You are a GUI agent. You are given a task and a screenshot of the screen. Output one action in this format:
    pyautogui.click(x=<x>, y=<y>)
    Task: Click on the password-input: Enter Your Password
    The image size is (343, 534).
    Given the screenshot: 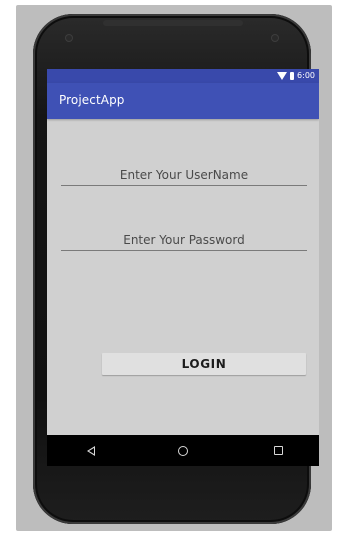 What is the action you would take?
    pyautogui.click(x=184, y=240)
    